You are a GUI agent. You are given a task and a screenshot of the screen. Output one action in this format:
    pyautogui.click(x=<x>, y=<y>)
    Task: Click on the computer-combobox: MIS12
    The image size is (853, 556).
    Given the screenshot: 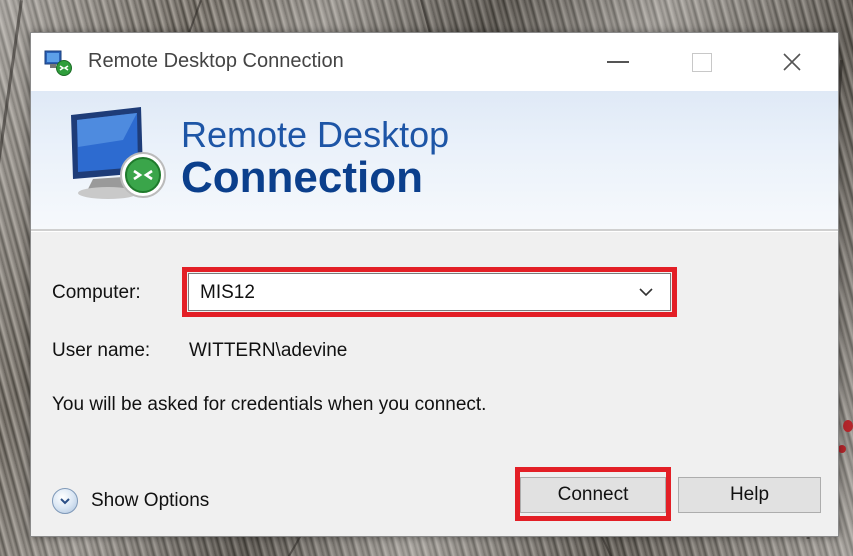 What is the action you would take?
    pyautogui.click(x=429, y=292)
    